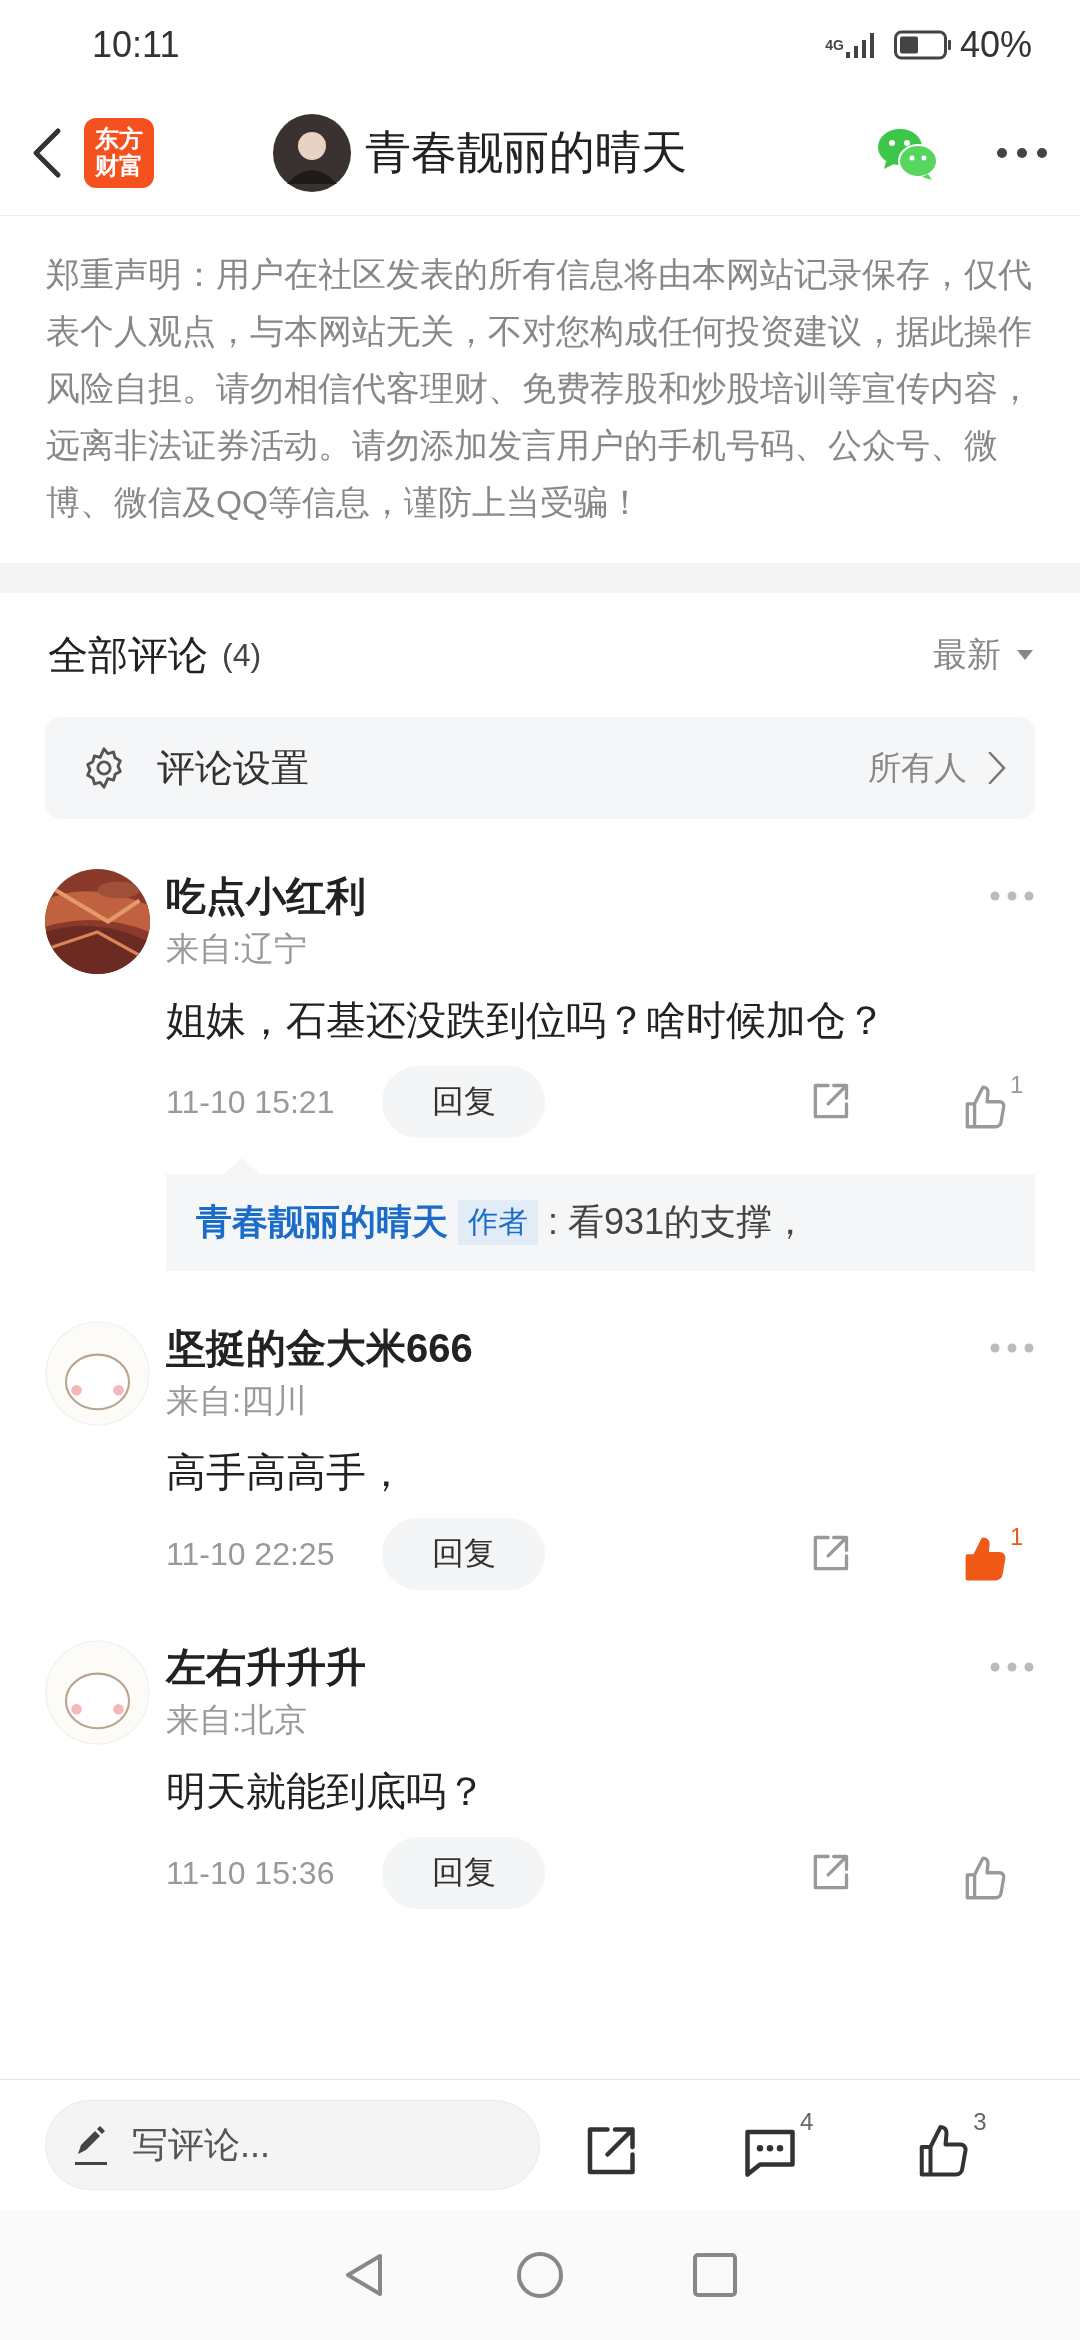 The width and height of the screenshot is (1080, 2340). I want to click on comment-time: 11-10 15:36, so click(251, 1873).